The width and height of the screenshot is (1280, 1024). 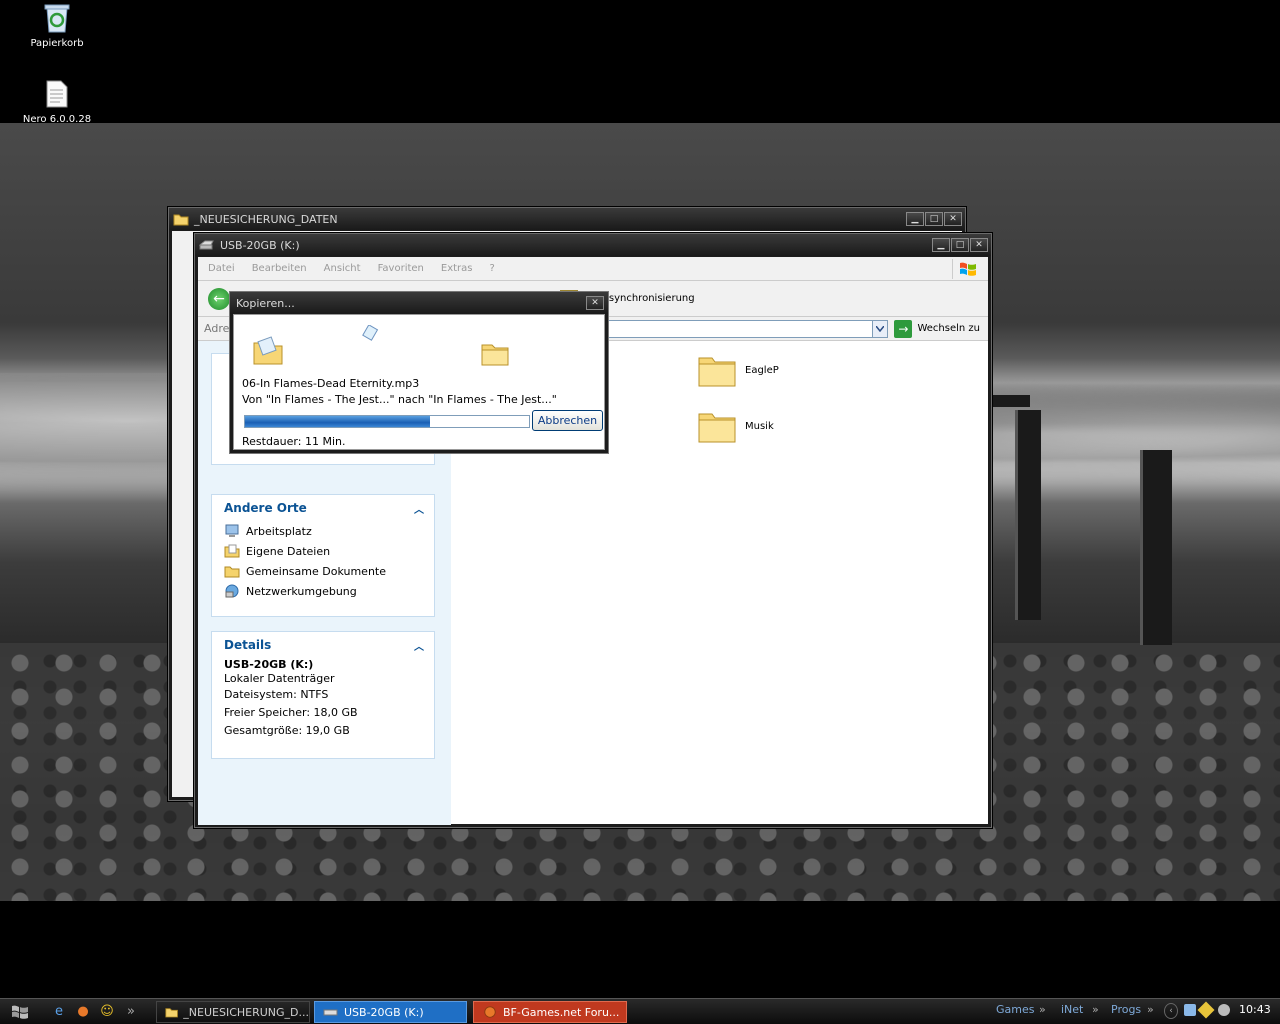 I want to click on dialog-titlebar: Kopieren... ✕, so click(x=419, y=303).